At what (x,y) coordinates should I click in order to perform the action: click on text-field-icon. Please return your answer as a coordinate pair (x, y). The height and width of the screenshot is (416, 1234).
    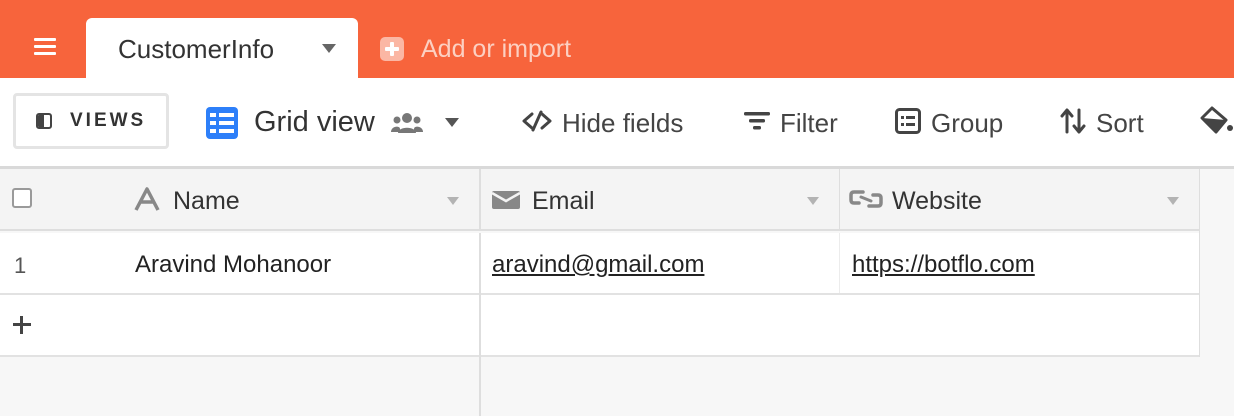
    Looking at the image, I should click on (147, 201).